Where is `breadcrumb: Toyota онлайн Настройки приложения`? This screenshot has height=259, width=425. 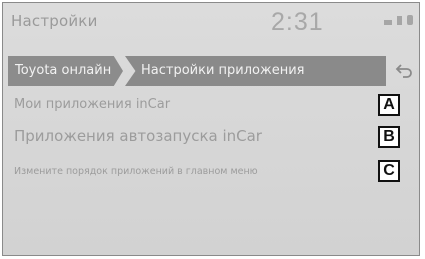
breadcrumb: Toyota онлайн Настройки приложения is located at coordinates (197, 71).